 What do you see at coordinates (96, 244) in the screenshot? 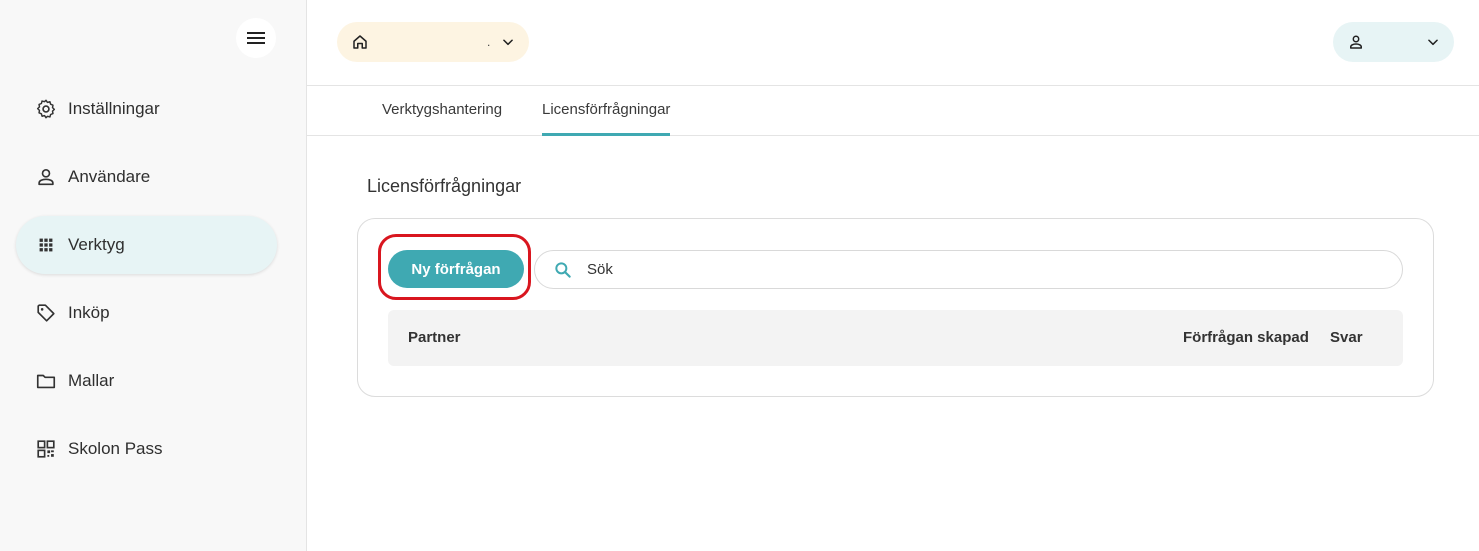
I see `sidebar-item-label: Verktyg` at bounding box center [96, 244].